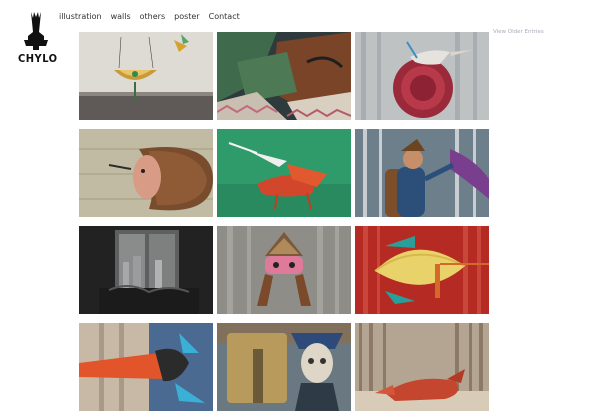 Image resolution: width=600 pixels, height=411 pixels. What do you see at coordinates (224, 16) in the screenshot?
I see `nav-contact: Contact` at bounding box center [224, 16].